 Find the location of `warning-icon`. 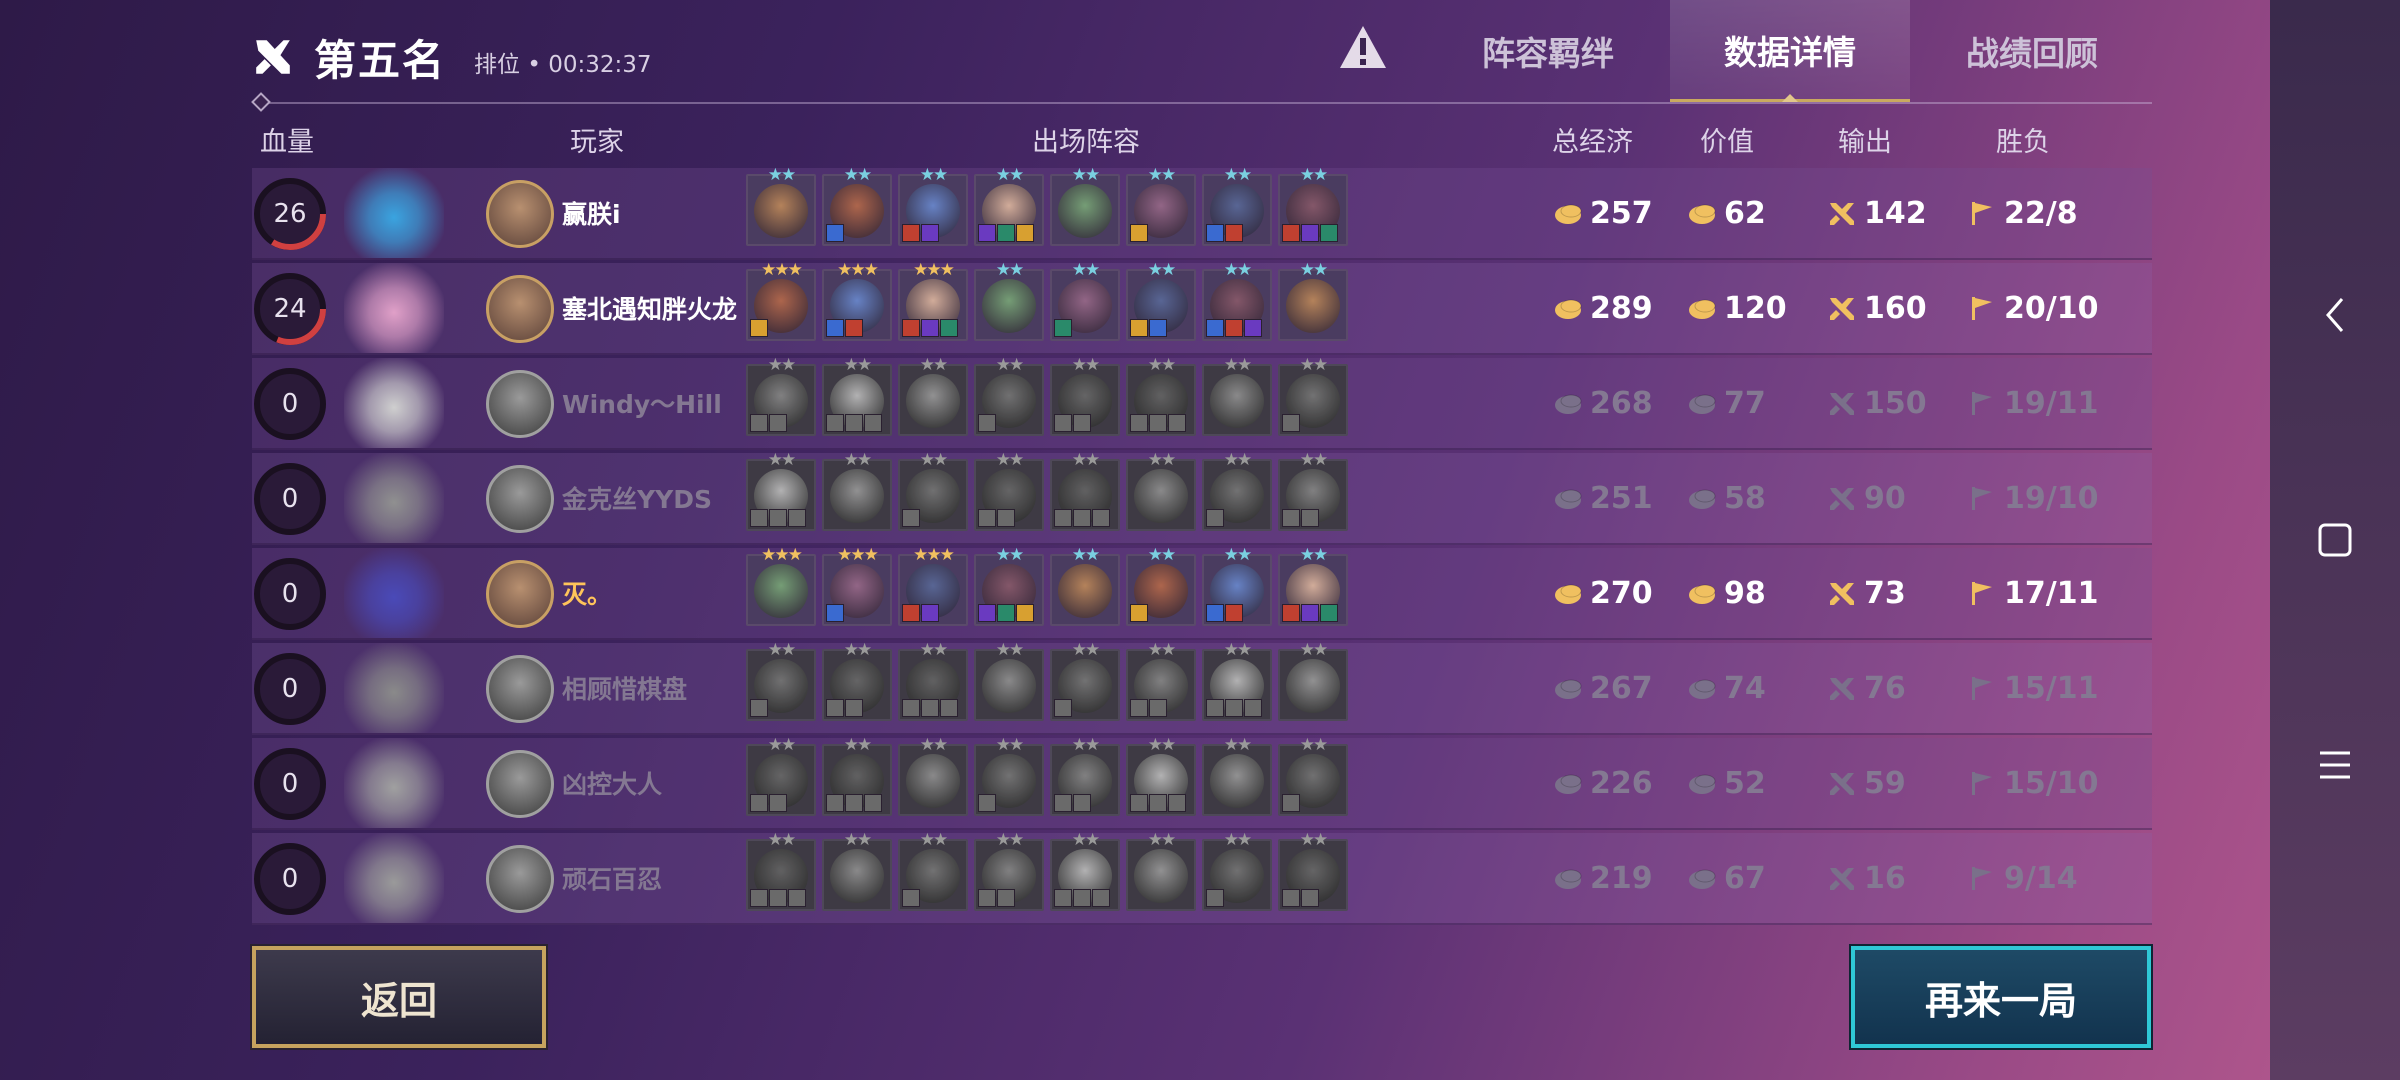

warning-icon is located at coordinates (1363, 47).